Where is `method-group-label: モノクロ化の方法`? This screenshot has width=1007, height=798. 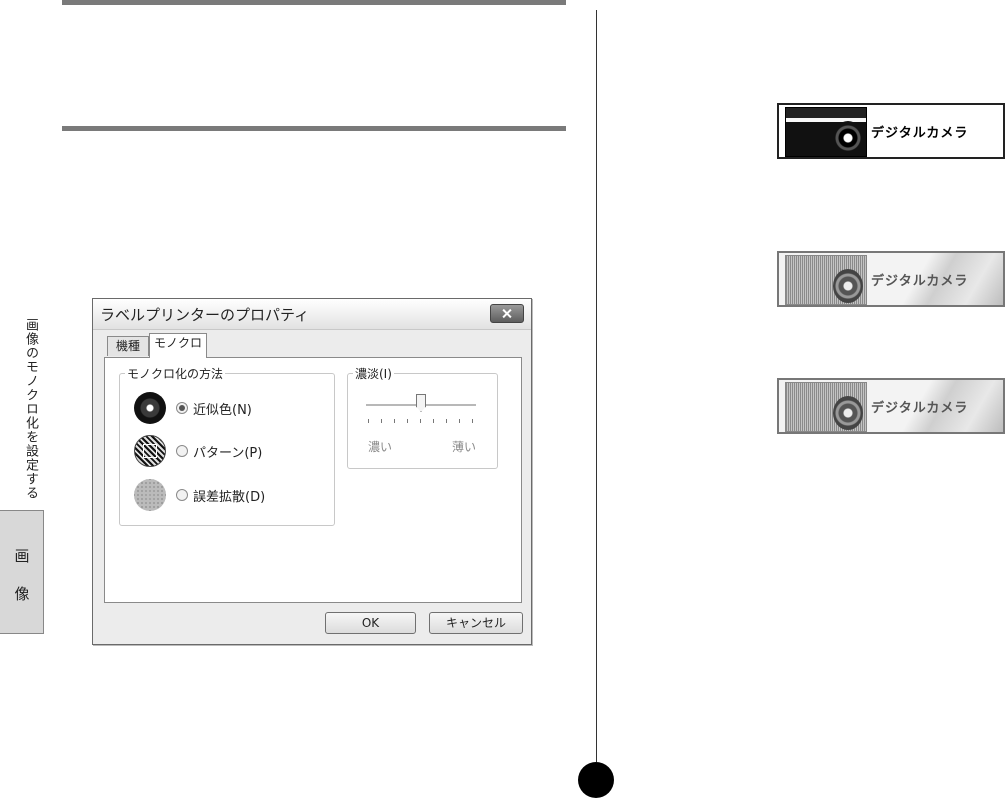
method-group-label: モノクロ化の方法 is located at coordinates (175, 373).